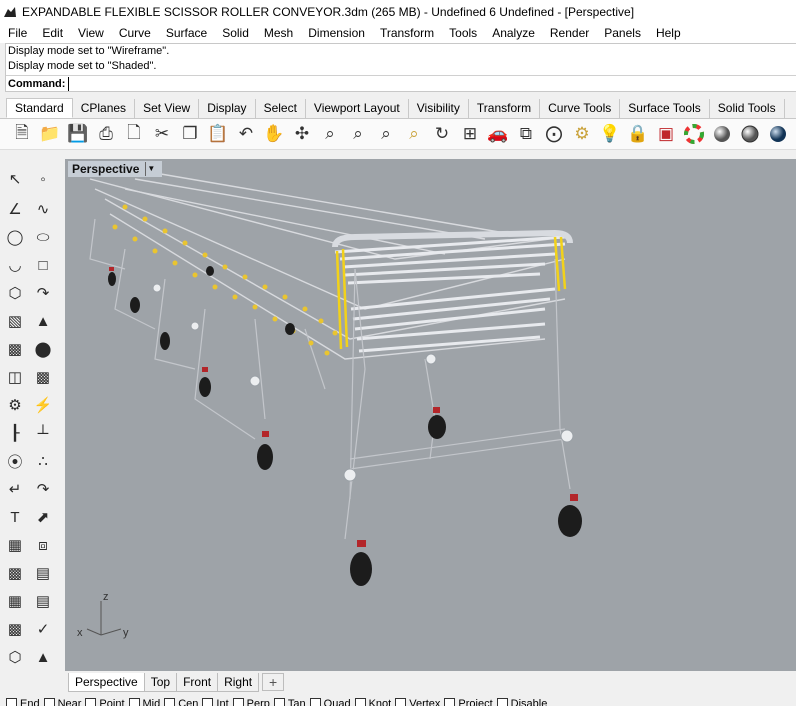 This screenshot has height=706, width=796. What do you see at coordinates (162, 134) in the screenshot?
I see `cut-icon: ✂` at bounding box center [162, 134].